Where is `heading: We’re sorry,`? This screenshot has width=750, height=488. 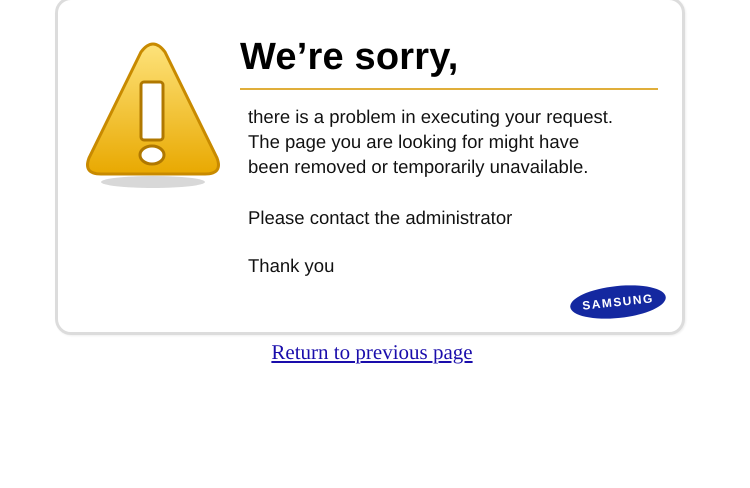
heading: We’re sorry, is located at coordinates (349, 57).